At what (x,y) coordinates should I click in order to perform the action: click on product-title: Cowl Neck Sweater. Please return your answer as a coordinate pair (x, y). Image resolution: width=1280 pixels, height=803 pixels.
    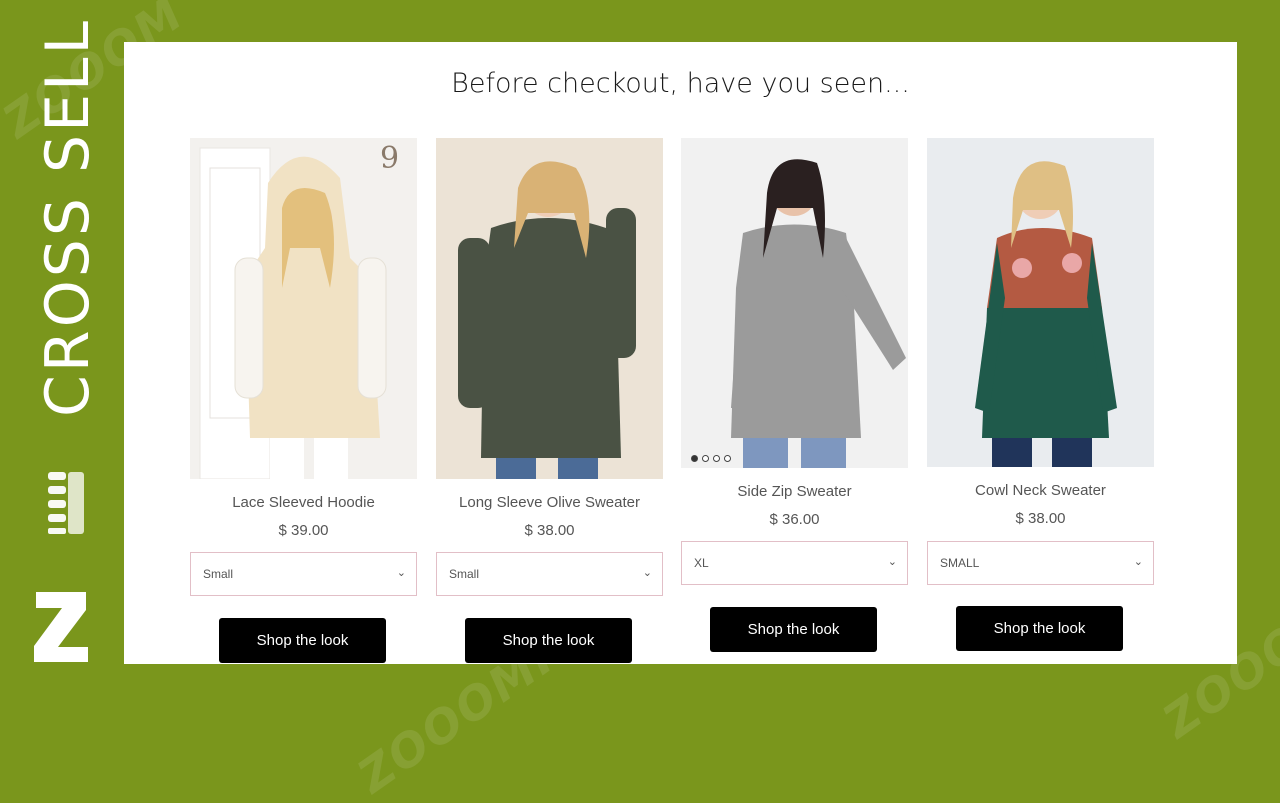
    Looking at the image, I should click on (1040, 490).